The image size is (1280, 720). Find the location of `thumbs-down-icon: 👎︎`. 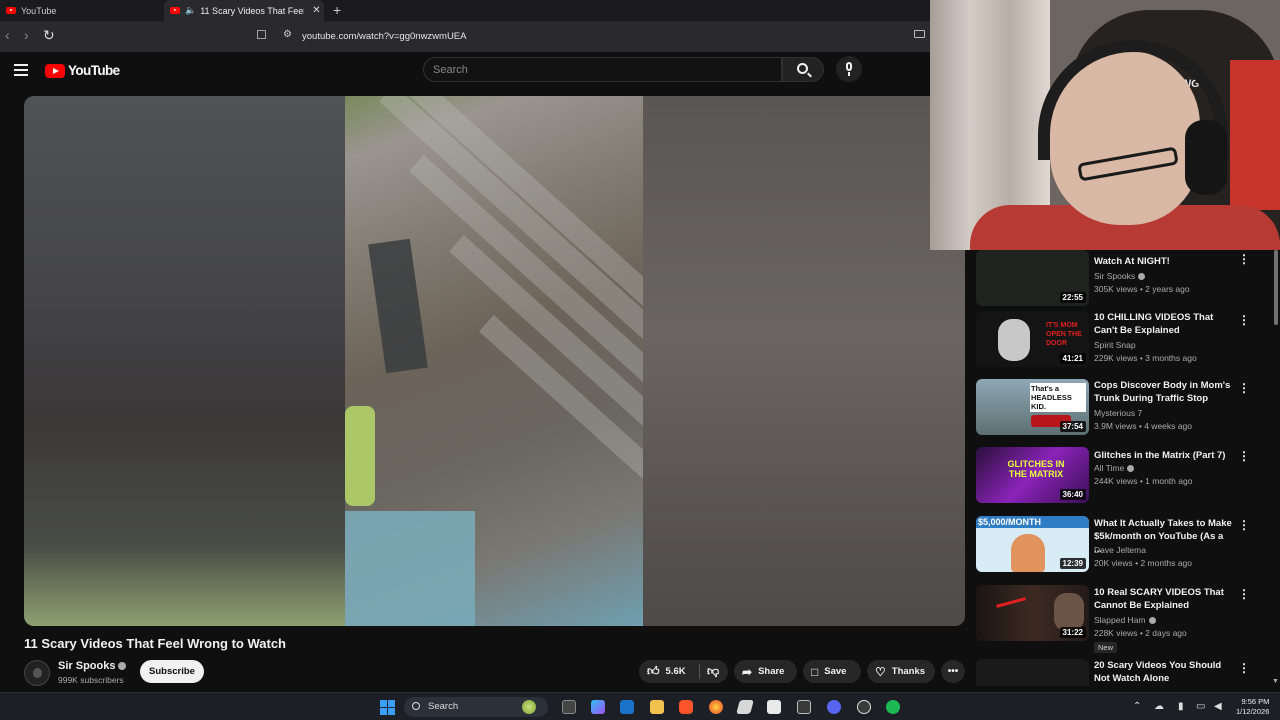

thumbs-down-icon: 👎︎ is located at coordinates (713, 671).